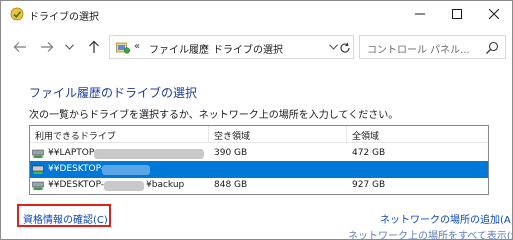  What do you see at coordinates (430, 233) in the screenshot?
I see `show-all-network-locations-link: ネットワーク上の場所をすべて表示(S)` at bounding box center [430, 233].